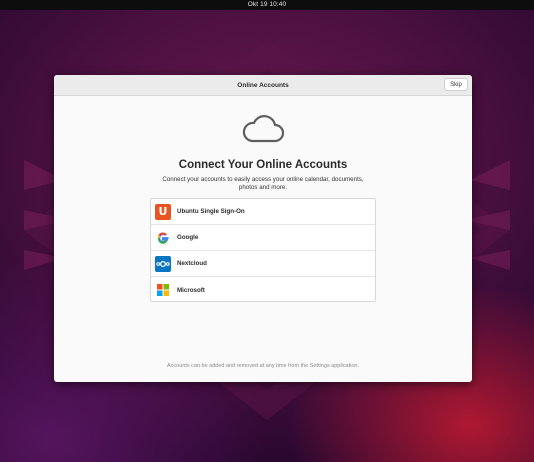 This screenshot has height=462, width=534. I want to click on top-bar: Okt 19 10:40, so click(267, 5).